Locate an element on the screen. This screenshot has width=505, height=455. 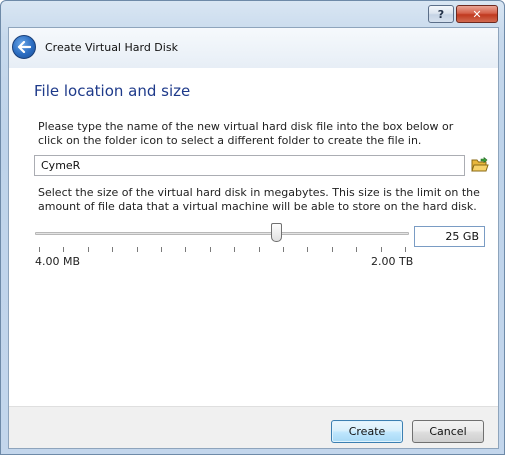
back-button is located at coordinates (24, 47).